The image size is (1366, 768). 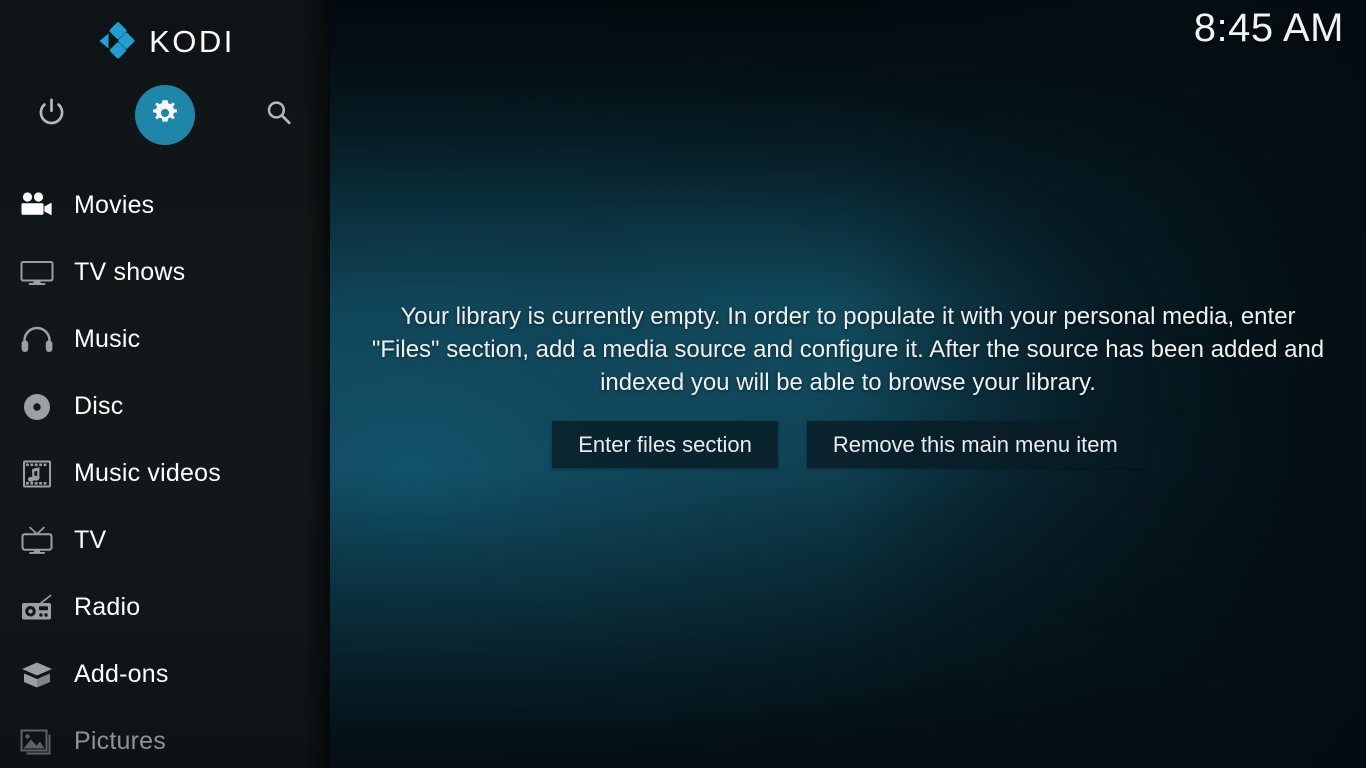 What do you see at coordinates (165, 607) in the screenshot?
I see `sidebar-item-radio: Radio` at bounding box center [165, 607].